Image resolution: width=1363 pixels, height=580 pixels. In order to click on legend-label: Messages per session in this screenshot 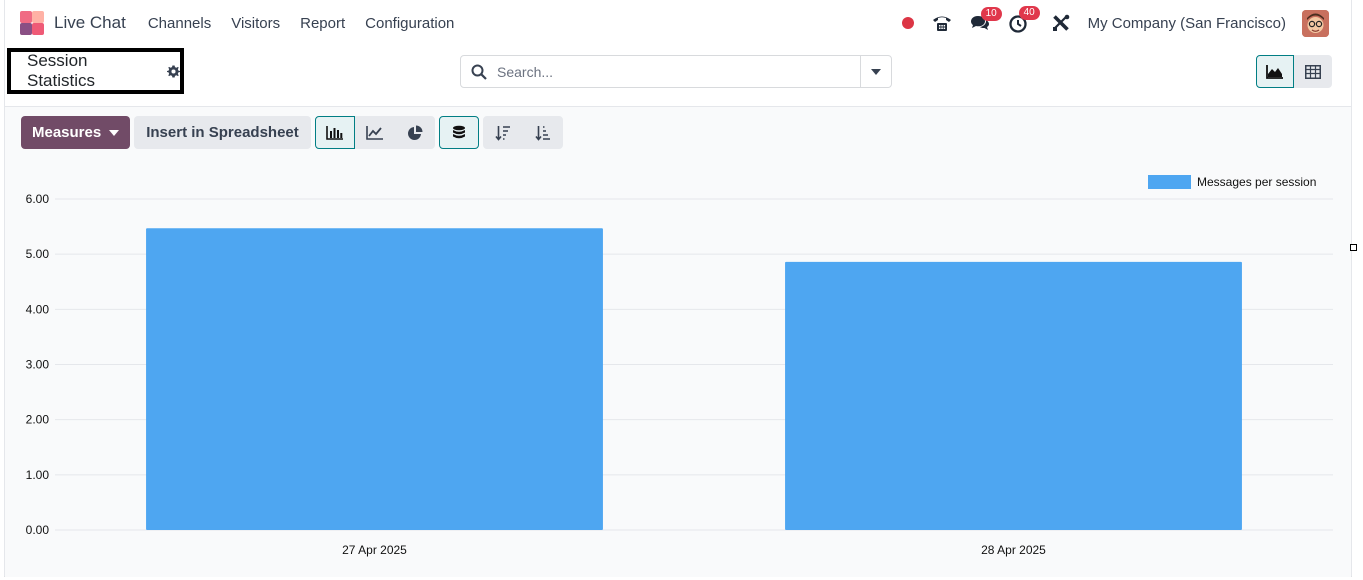, I will do `click(1256, 182)`.